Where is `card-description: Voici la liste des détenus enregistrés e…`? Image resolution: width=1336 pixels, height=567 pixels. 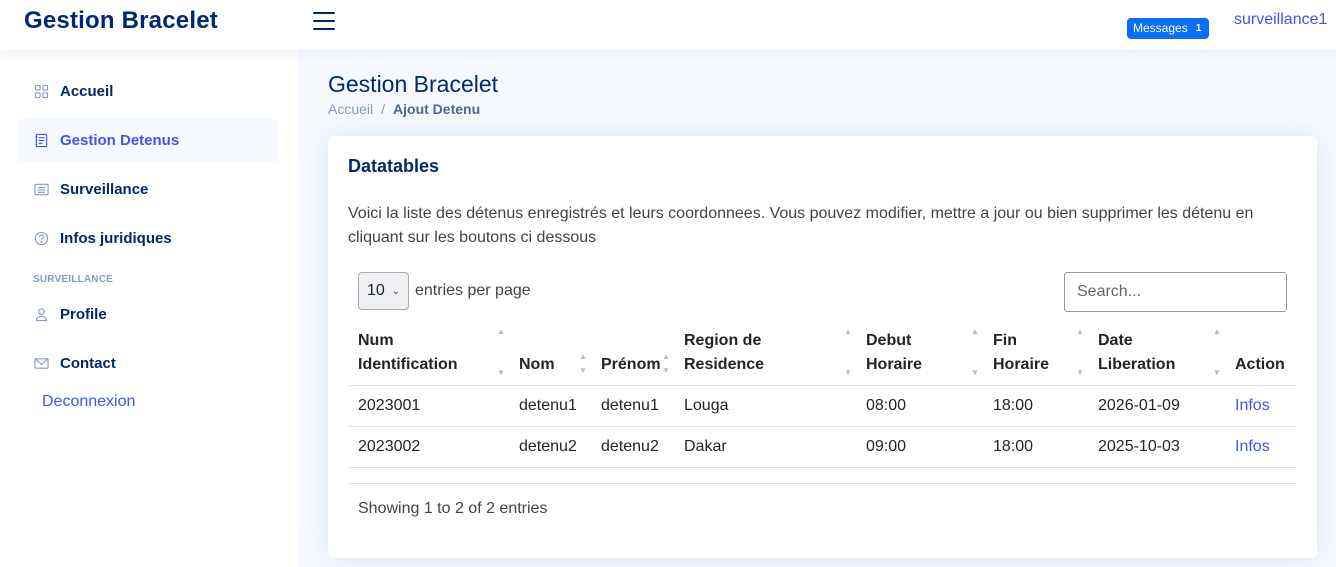 card-description: Voici la liste des détenus enregistrés e… is located at coordinates (801, 225).